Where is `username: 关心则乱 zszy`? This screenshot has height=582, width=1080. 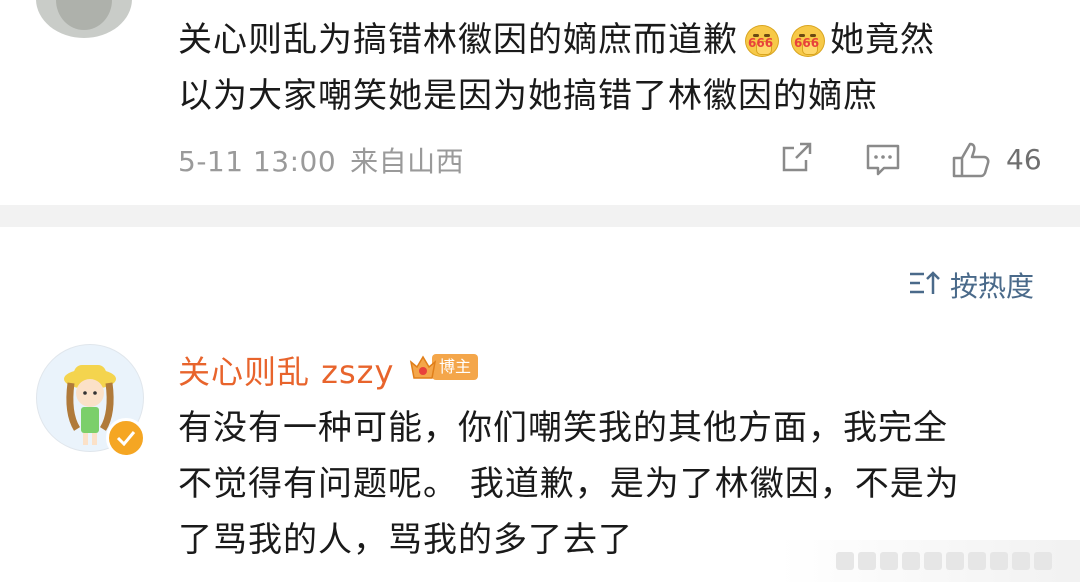
username: 关心则乱 zszy is located at coordinates (286, 370).